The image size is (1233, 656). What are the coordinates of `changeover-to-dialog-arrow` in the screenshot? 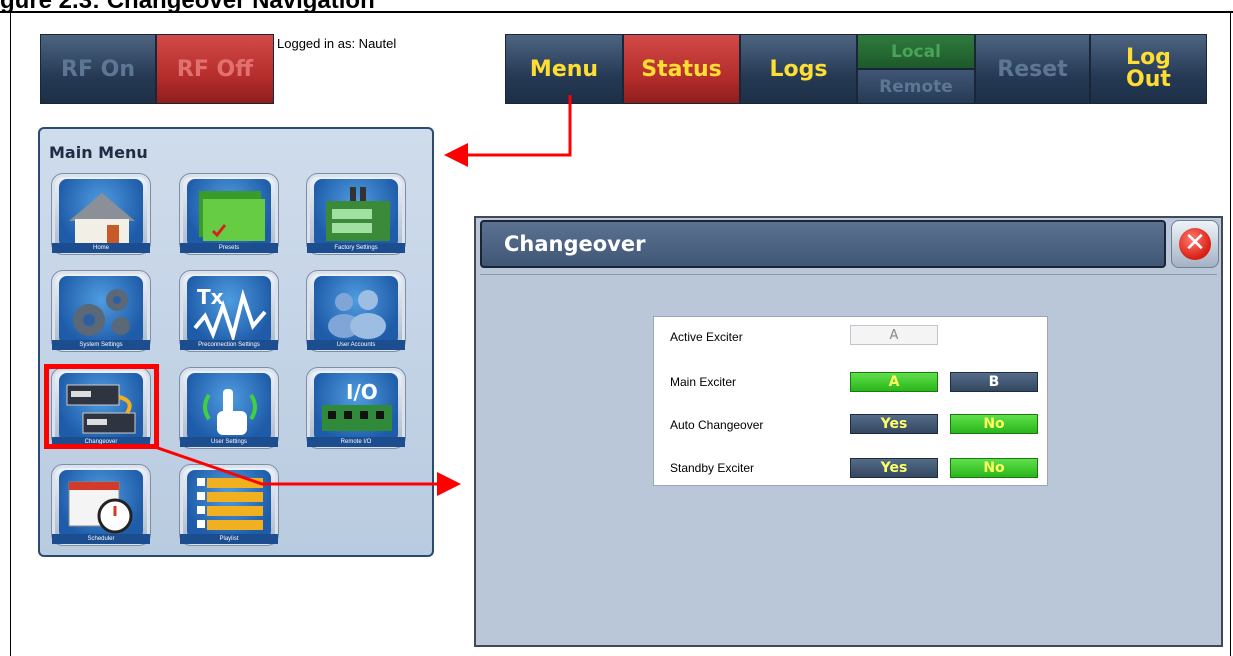 It's located at (307, 470).